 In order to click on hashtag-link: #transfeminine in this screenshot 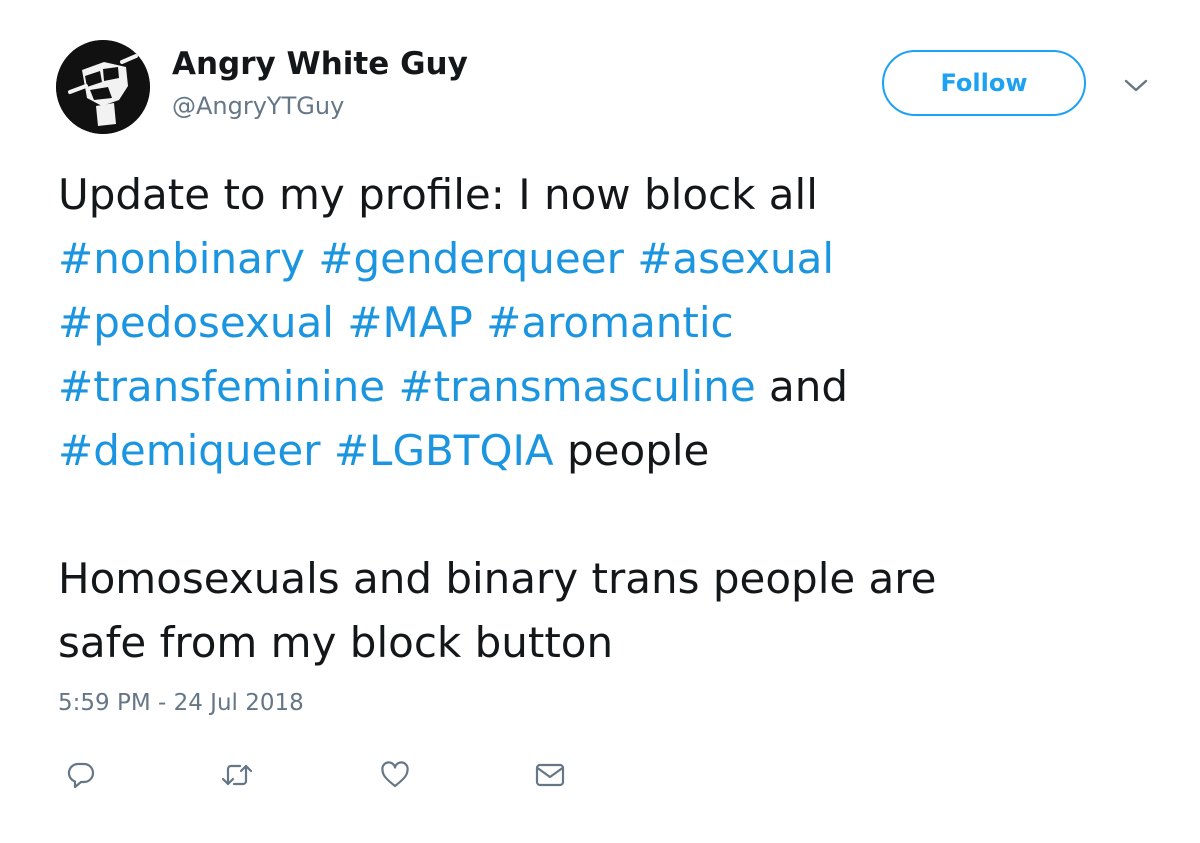, I will do `click(221, 386)`.